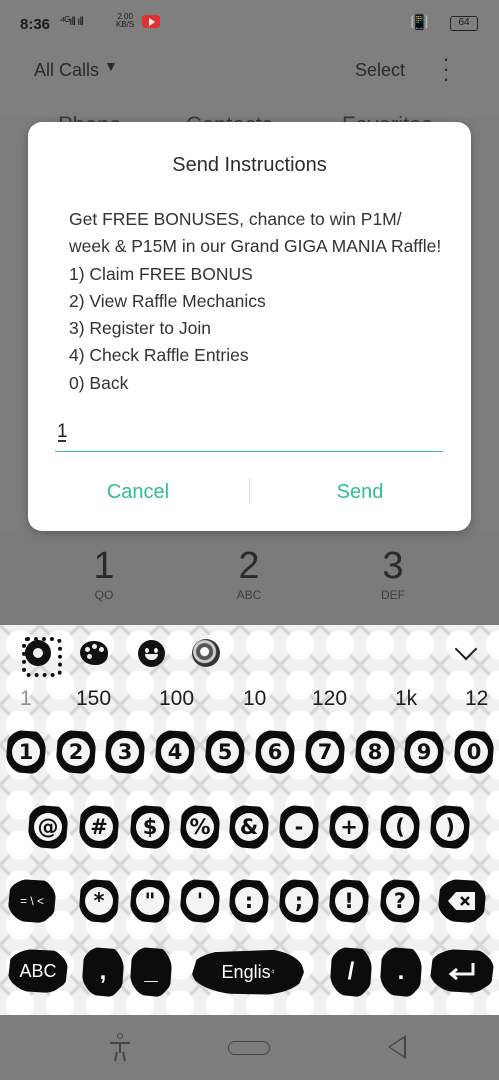  Describe the element at coordinates (99, 827) in the screenshot. I see `key-hash: #` at that location.